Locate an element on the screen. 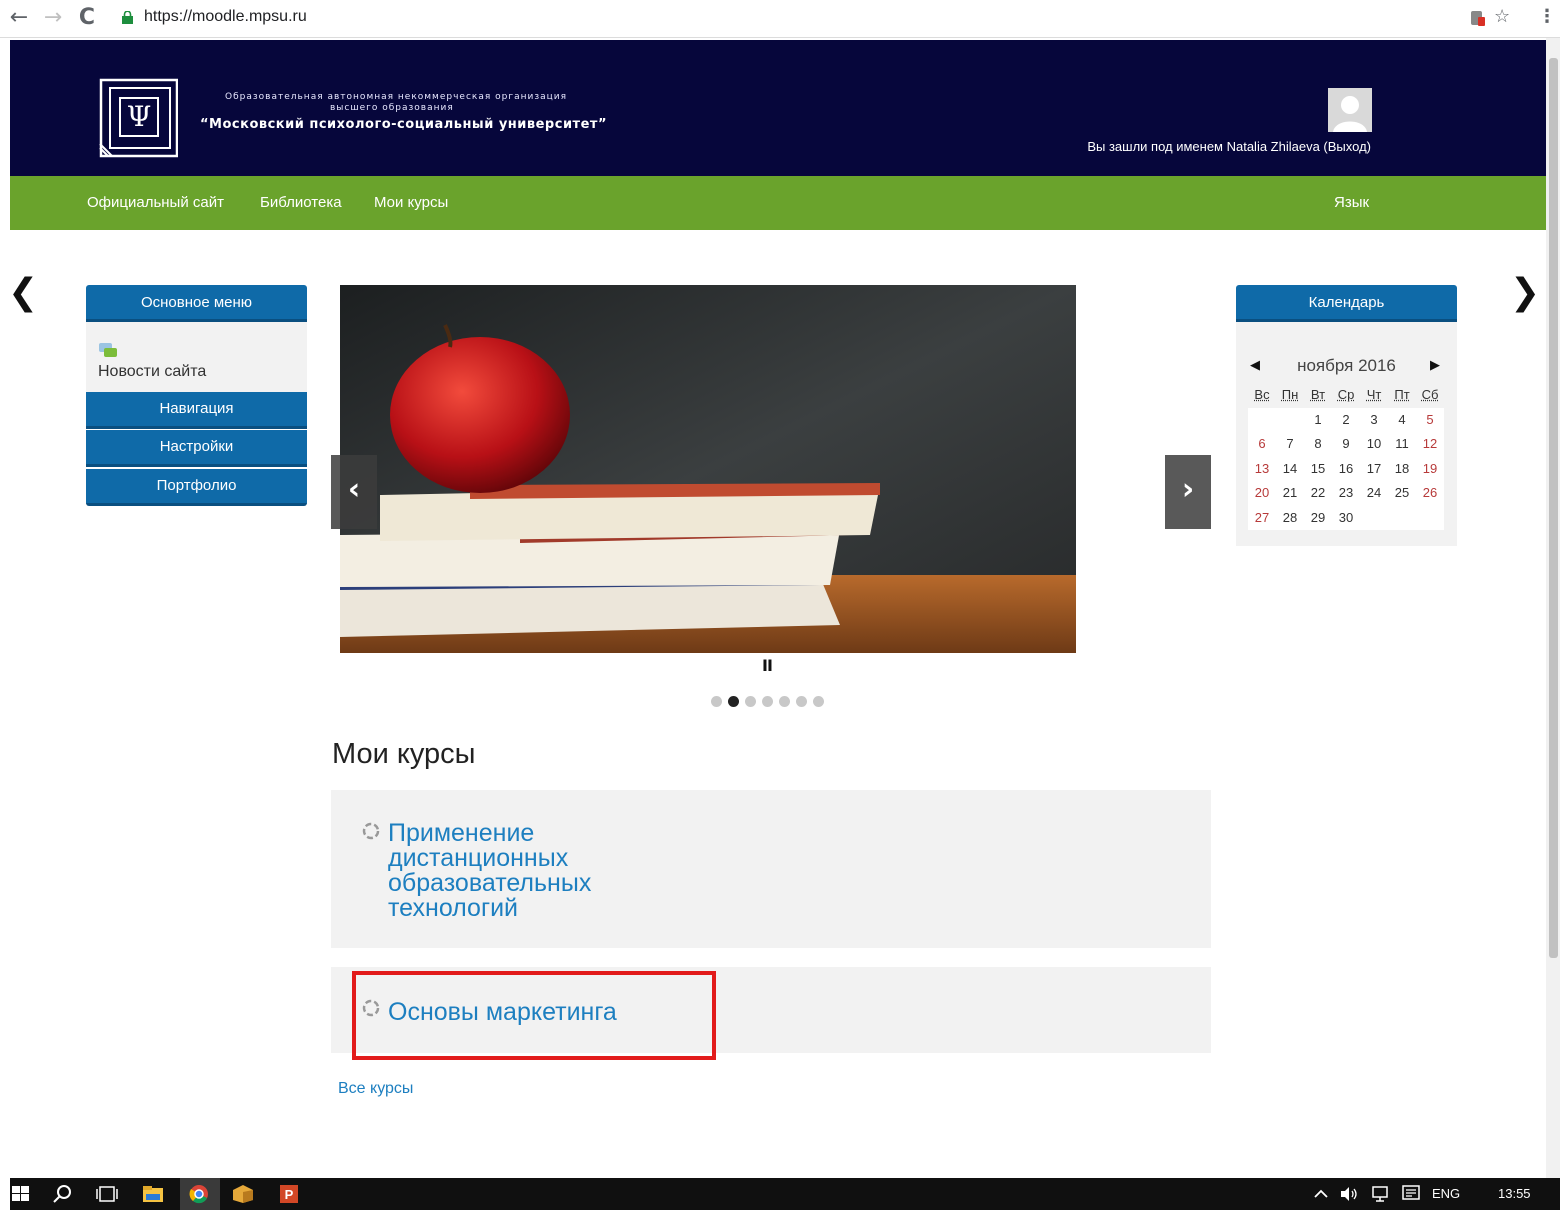 The image size is (1560, 1210). main-menu-body is located at coordinates (196, 357).